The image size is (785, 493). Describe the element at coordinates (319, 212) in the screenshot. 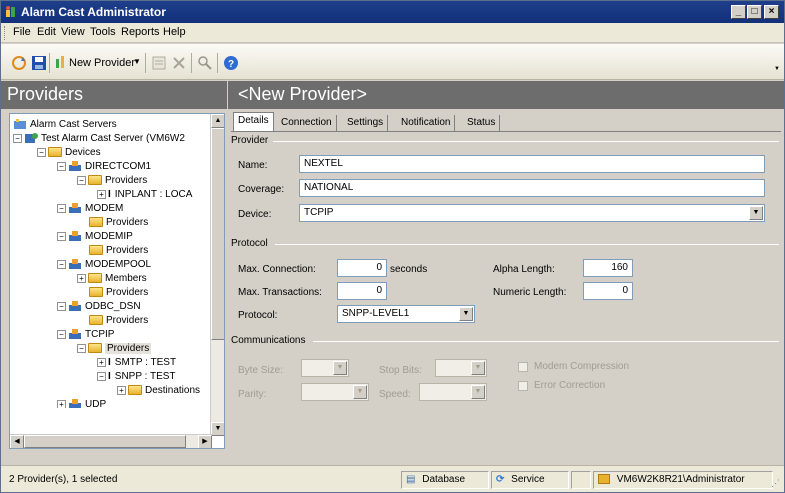

I see `device-select-value: TCPIP` at that location.